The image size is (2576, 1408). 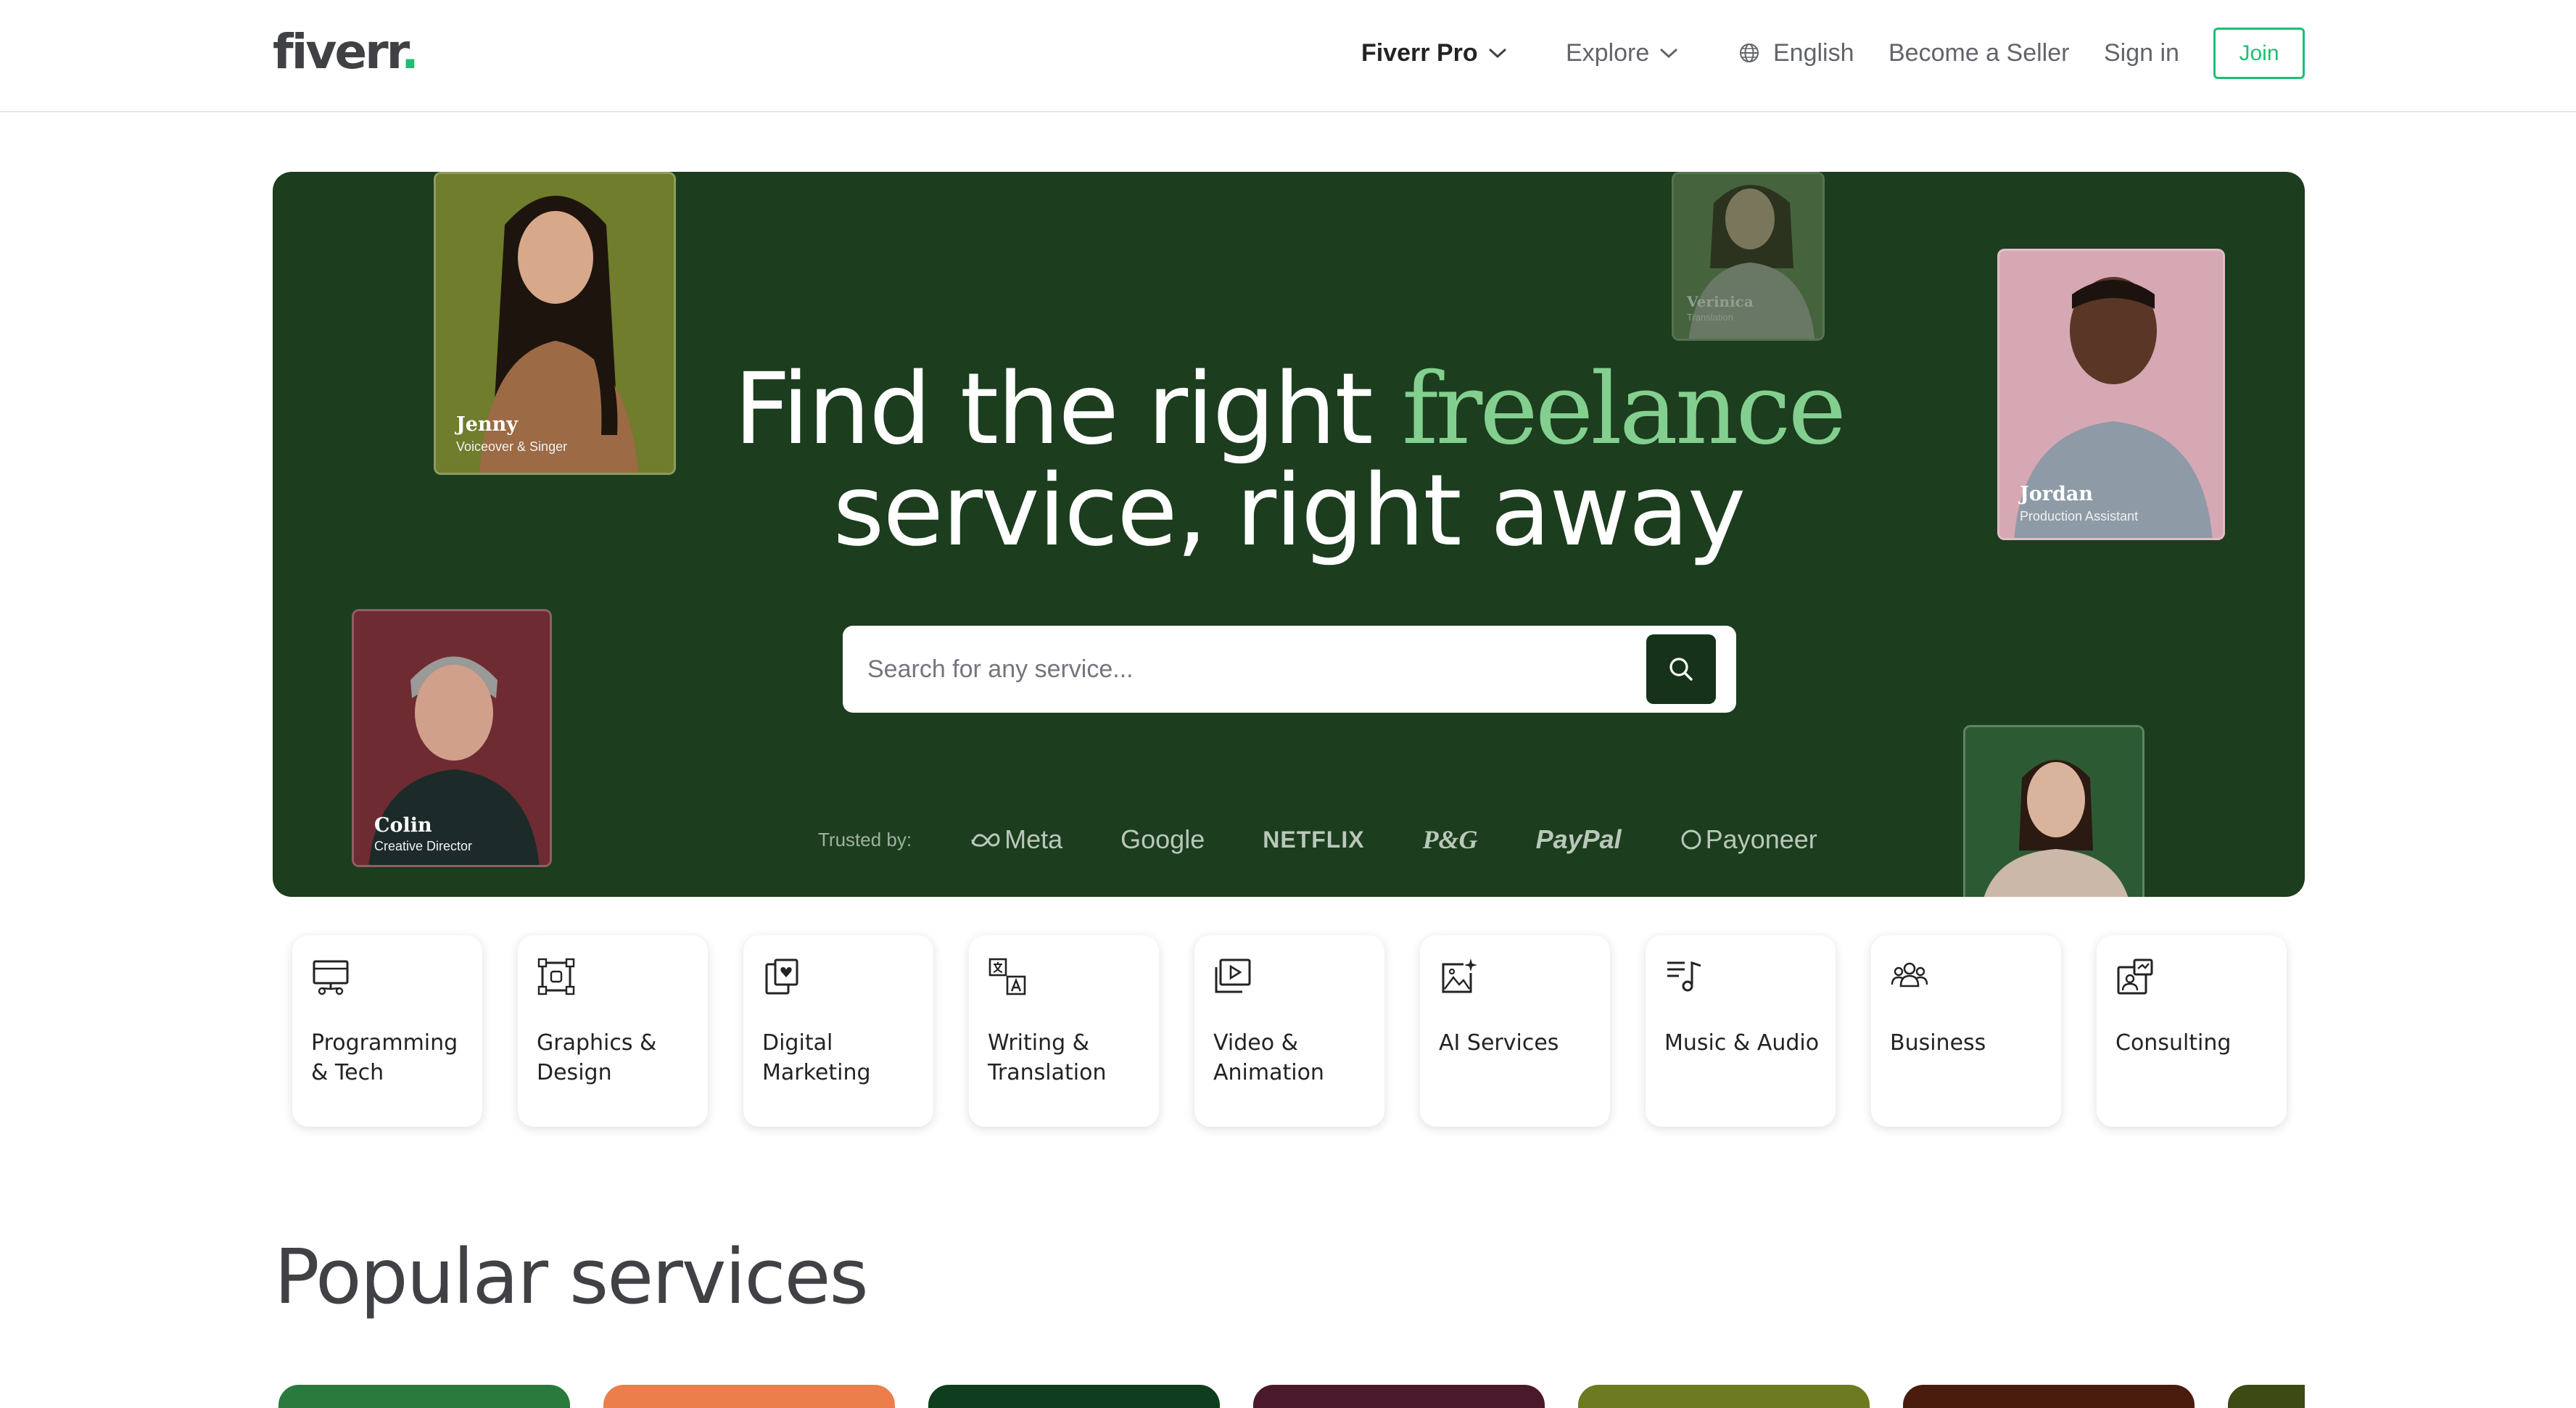 I want to click on category-label: Programming & Tech, so click(x=384, y=1057).